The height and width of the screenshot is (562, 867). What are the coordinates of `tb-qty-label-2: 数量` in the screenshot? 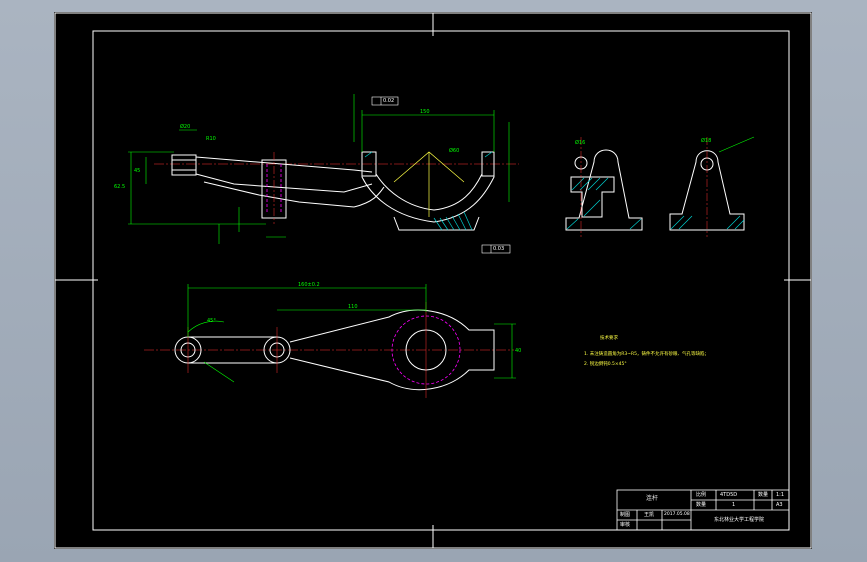 It's located at (701, 505).